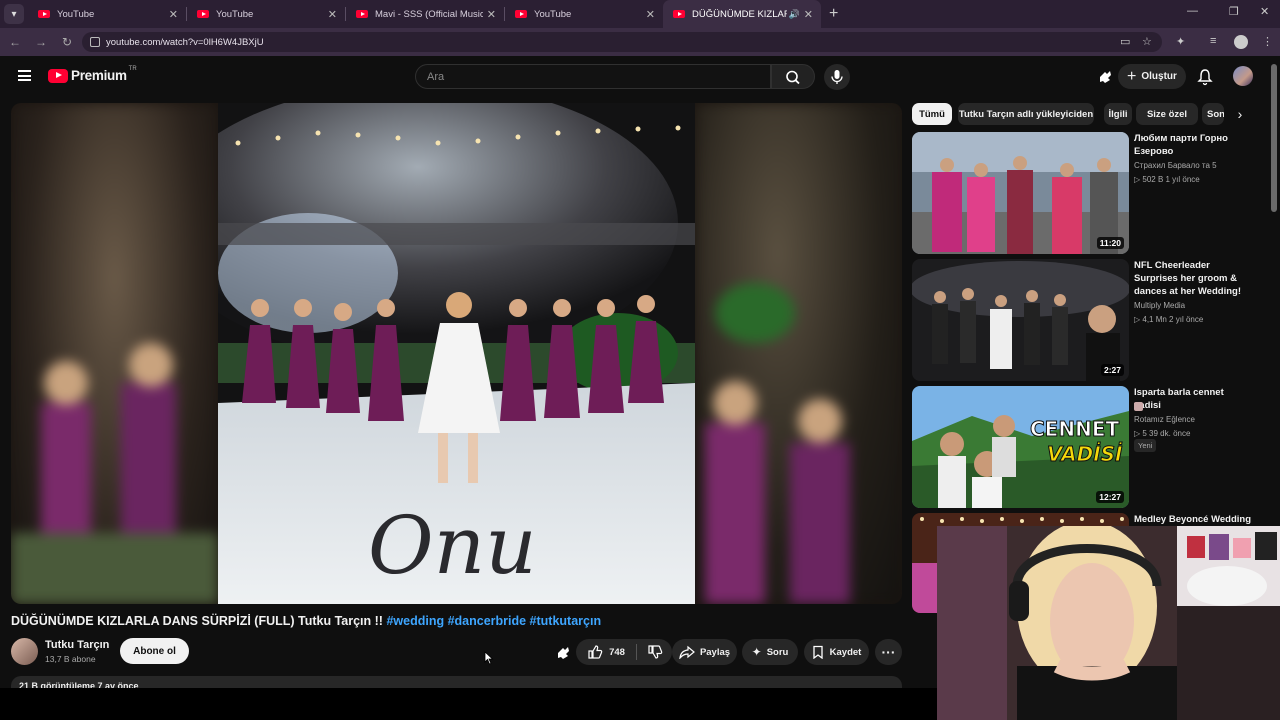  I want to click on video-hashtags: #wedding #dancerbride #tutkutarçın, so click(493, 621).